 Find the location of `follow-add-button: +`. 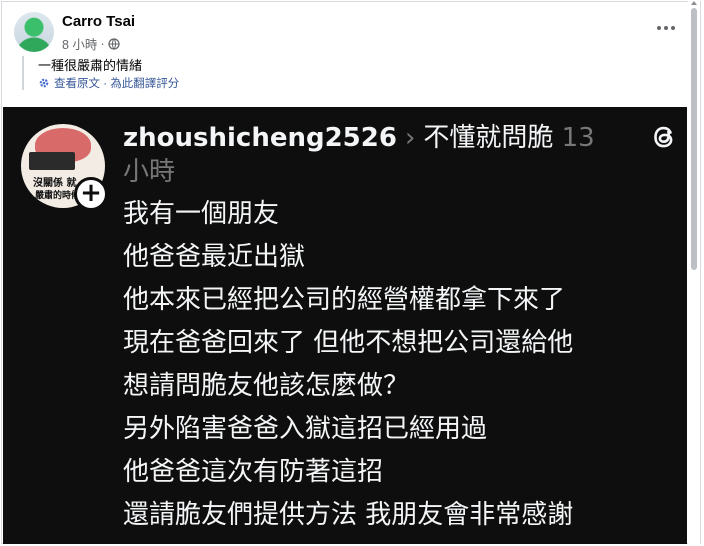

follow-add-button: + is located at coordinates (91, 194).